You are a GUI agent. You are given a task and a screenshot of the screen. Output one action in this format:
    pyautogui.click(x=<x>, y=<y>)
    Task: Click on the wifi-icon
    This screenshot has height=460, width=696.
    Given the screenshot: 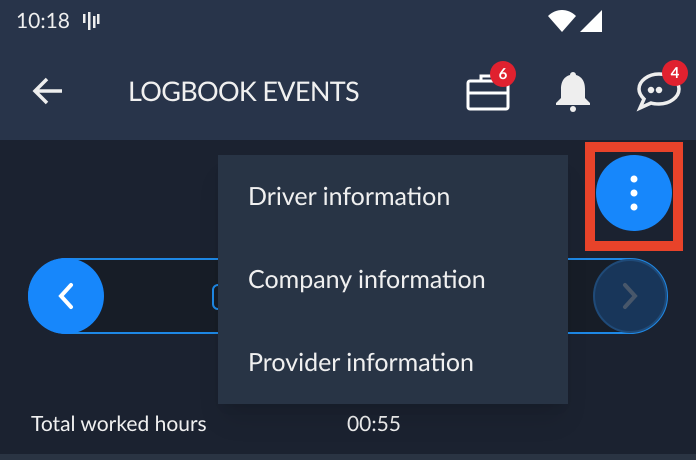 What is the action you would take?
    pyautogui.click(x=562, y=21)
    